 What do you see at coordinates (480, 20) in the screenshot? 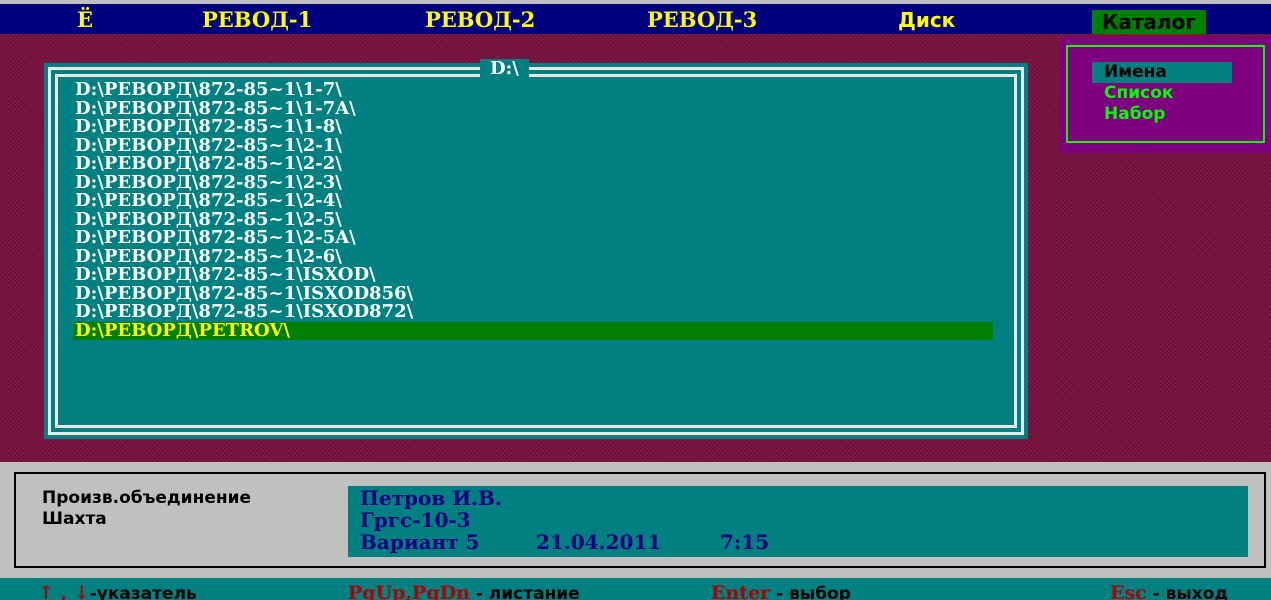
I see `menu-item-revod-2: PEBOД-2` at bounding box center [480, 20].